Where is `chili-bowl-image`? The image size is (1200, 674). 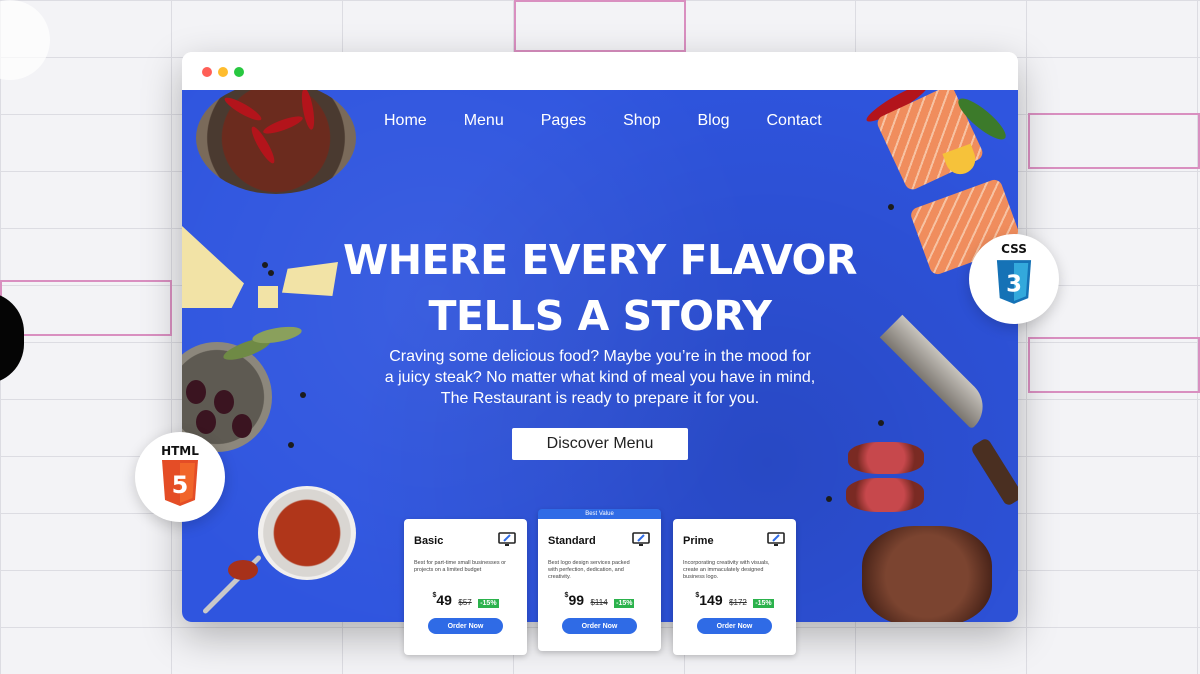
chili-bowl-image is located at coordinates (276, 142).